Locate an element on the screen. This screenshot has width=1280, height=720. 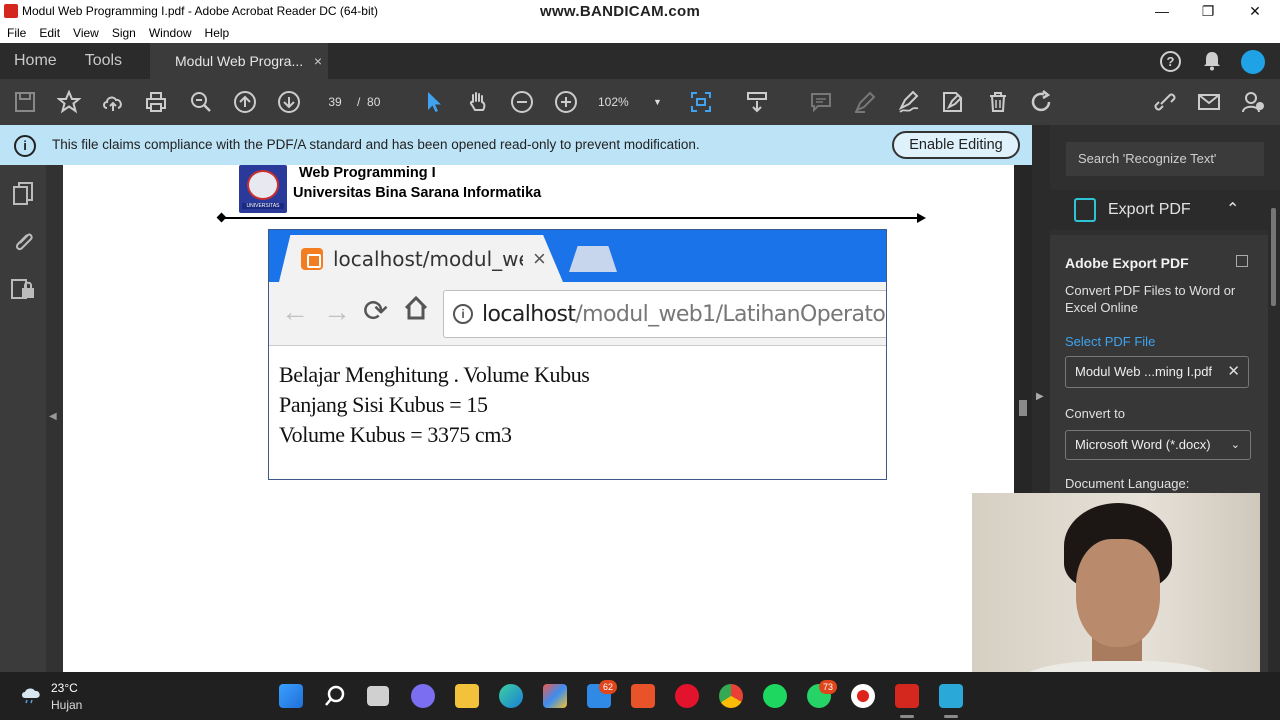
zoom-level-dropdown: 102% ▼ is located at coordinates (632, 102).